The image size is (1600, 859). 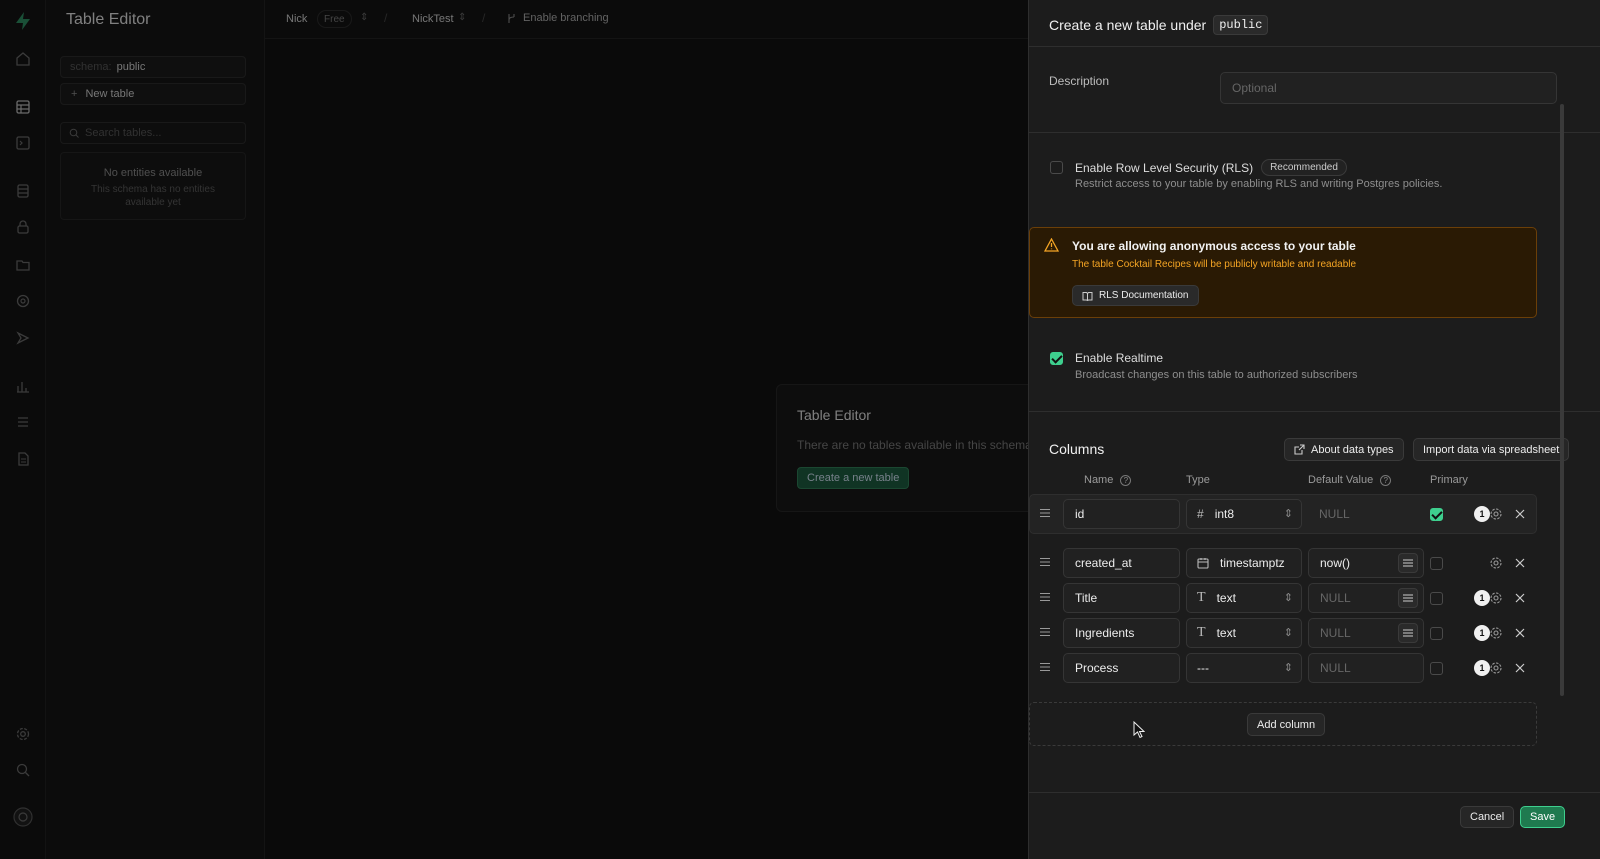 What do you see at coordinates (1352, 449) in the screenshot?
I see `about-data-types-label: About data types` at bounding box center [1352, 449].